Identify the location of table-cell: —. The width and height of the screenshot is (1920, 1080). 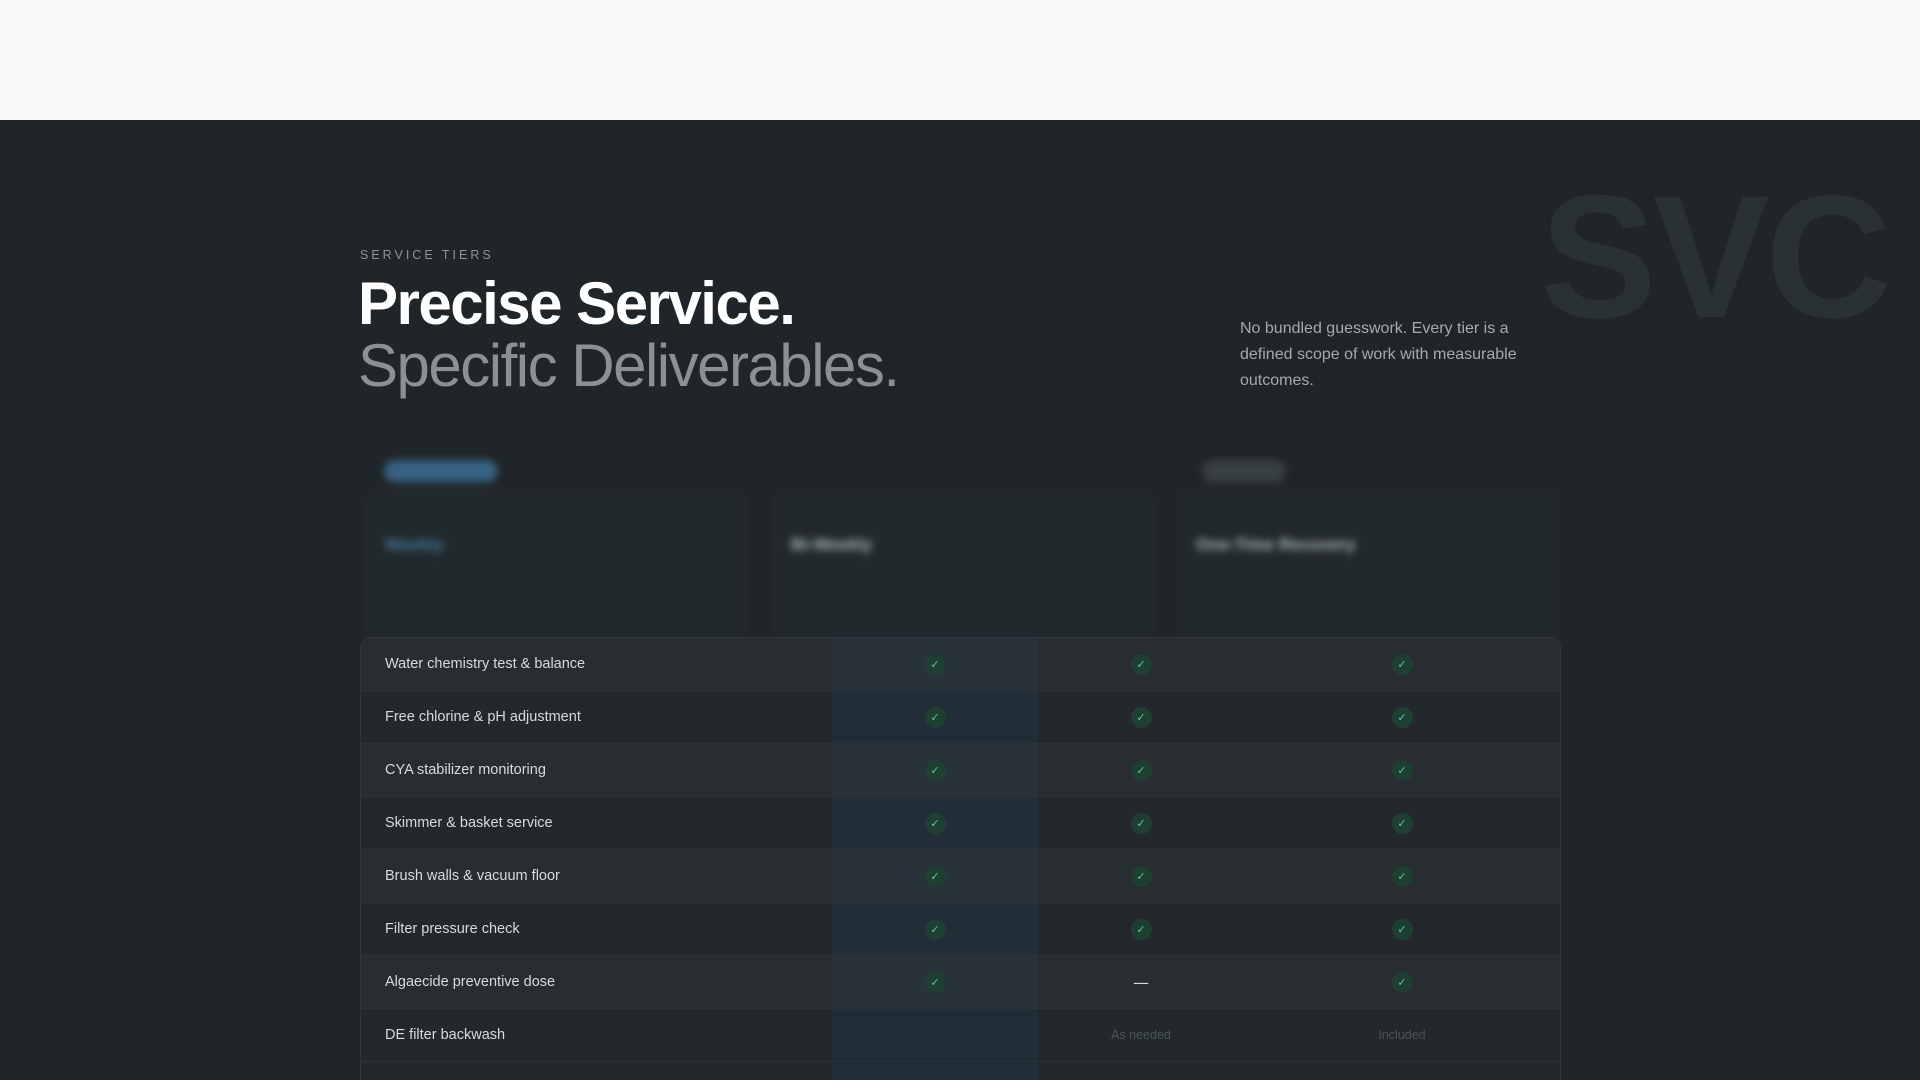
(1141, 982).